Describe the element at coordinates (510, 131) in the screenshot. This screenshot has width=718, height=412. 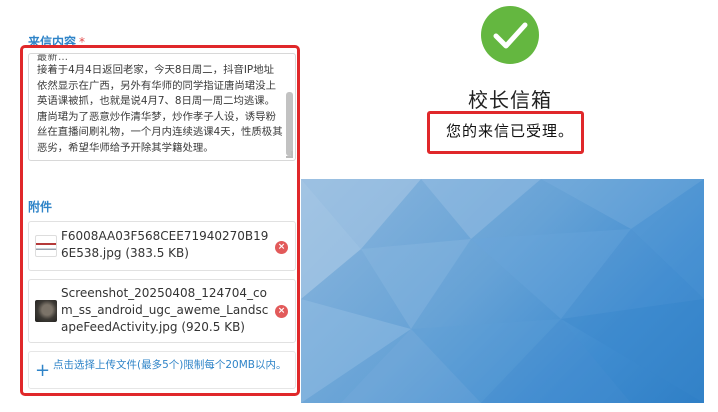
I see `status-message: 您的来信已受理。` at that location.